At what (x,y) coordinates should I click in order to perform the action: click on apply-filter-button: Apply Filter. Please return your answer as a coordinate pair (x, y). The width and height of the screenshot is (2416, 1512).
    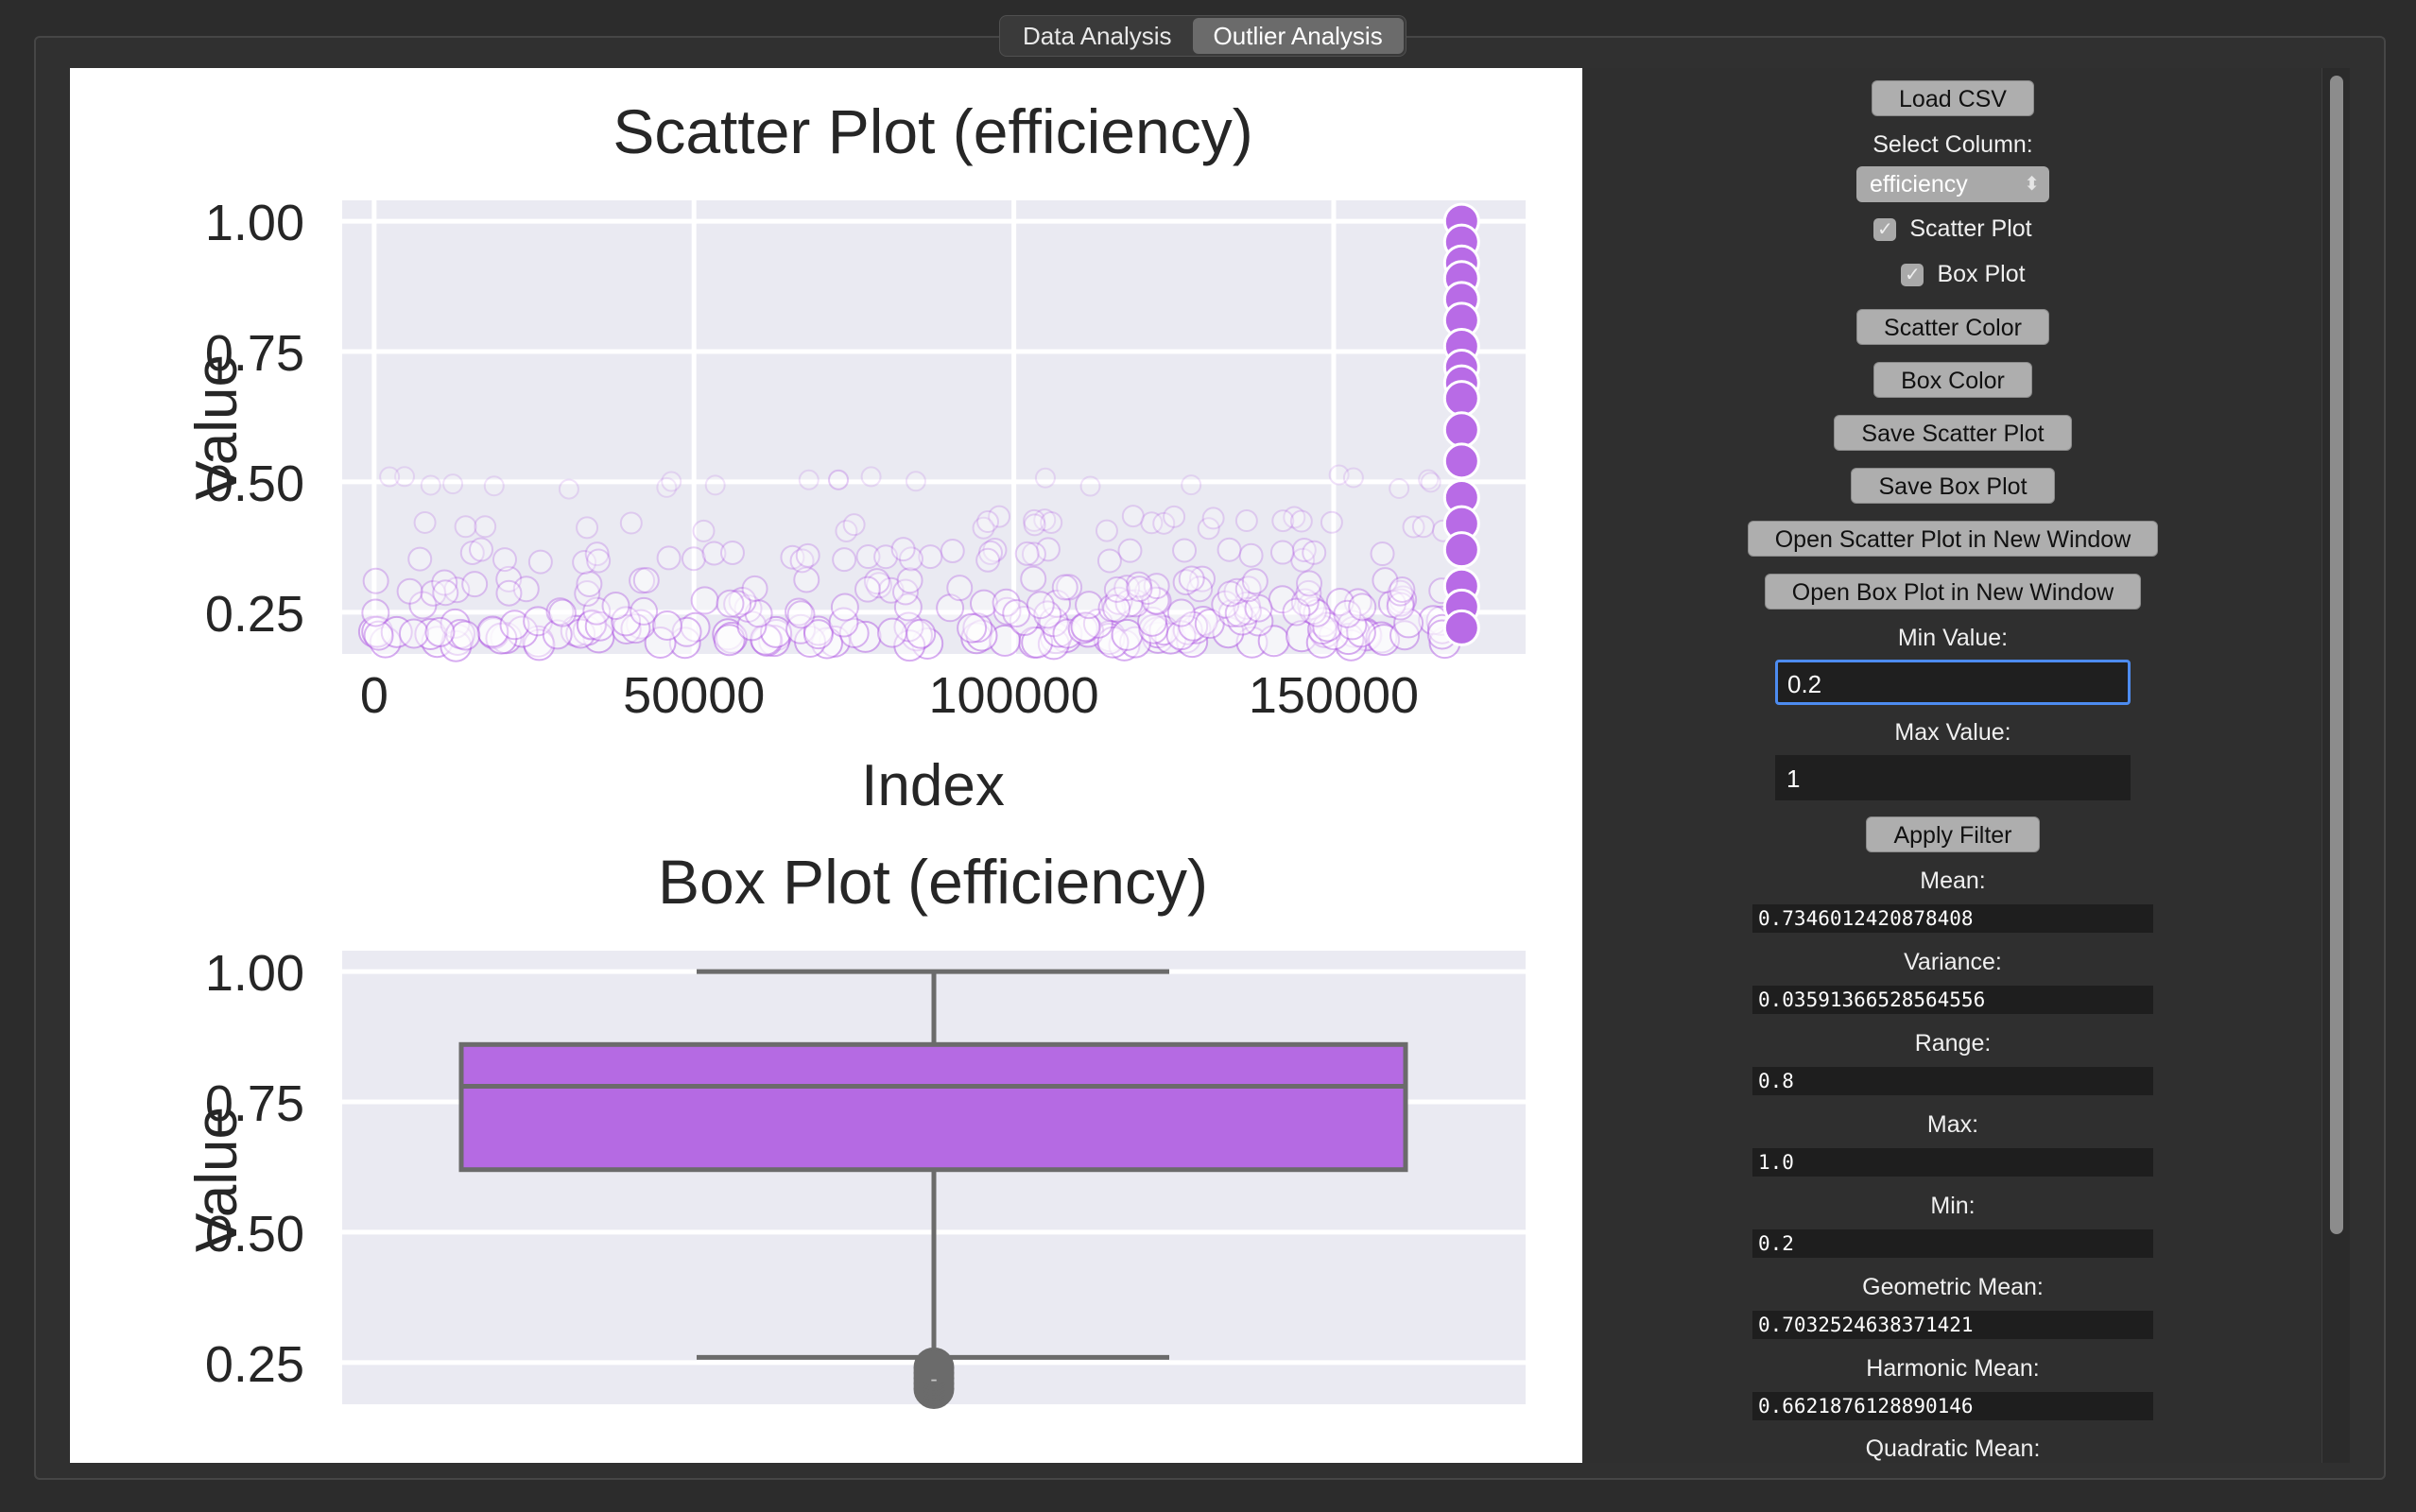
    Looking at the image, I should click on (1953, 834).